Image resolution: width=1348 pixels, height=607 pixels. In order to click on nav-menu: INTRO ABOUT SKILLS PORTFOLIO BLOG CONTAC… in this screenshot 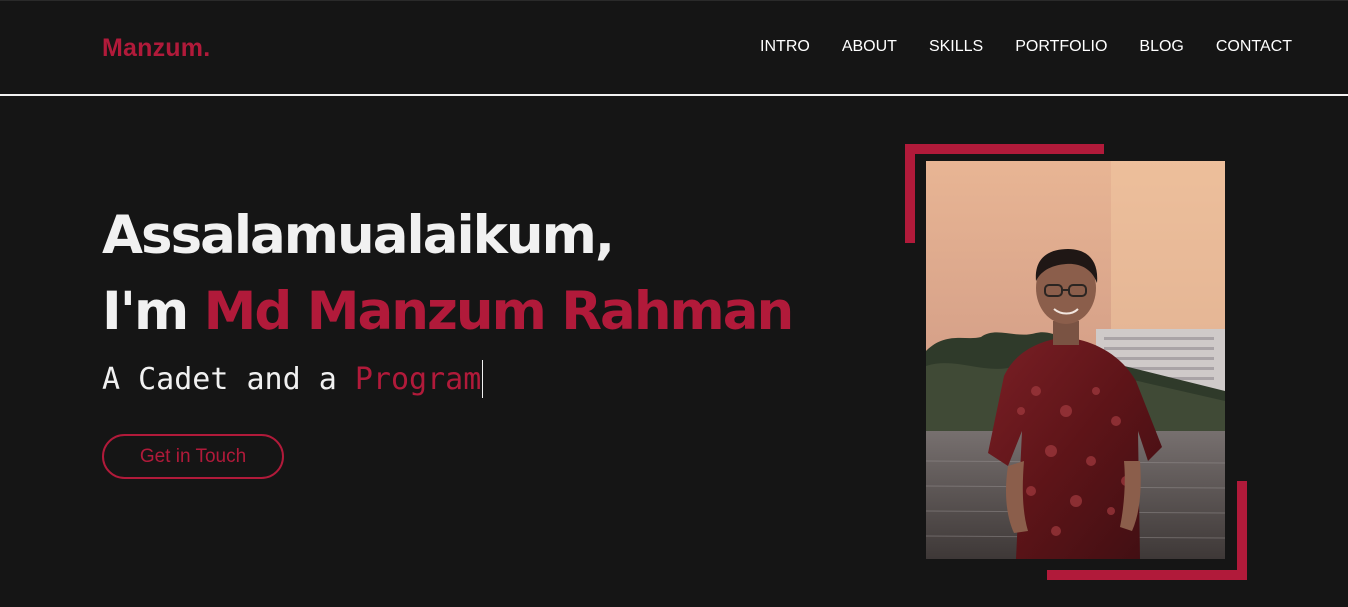, I will do `click(1018, 47)`.